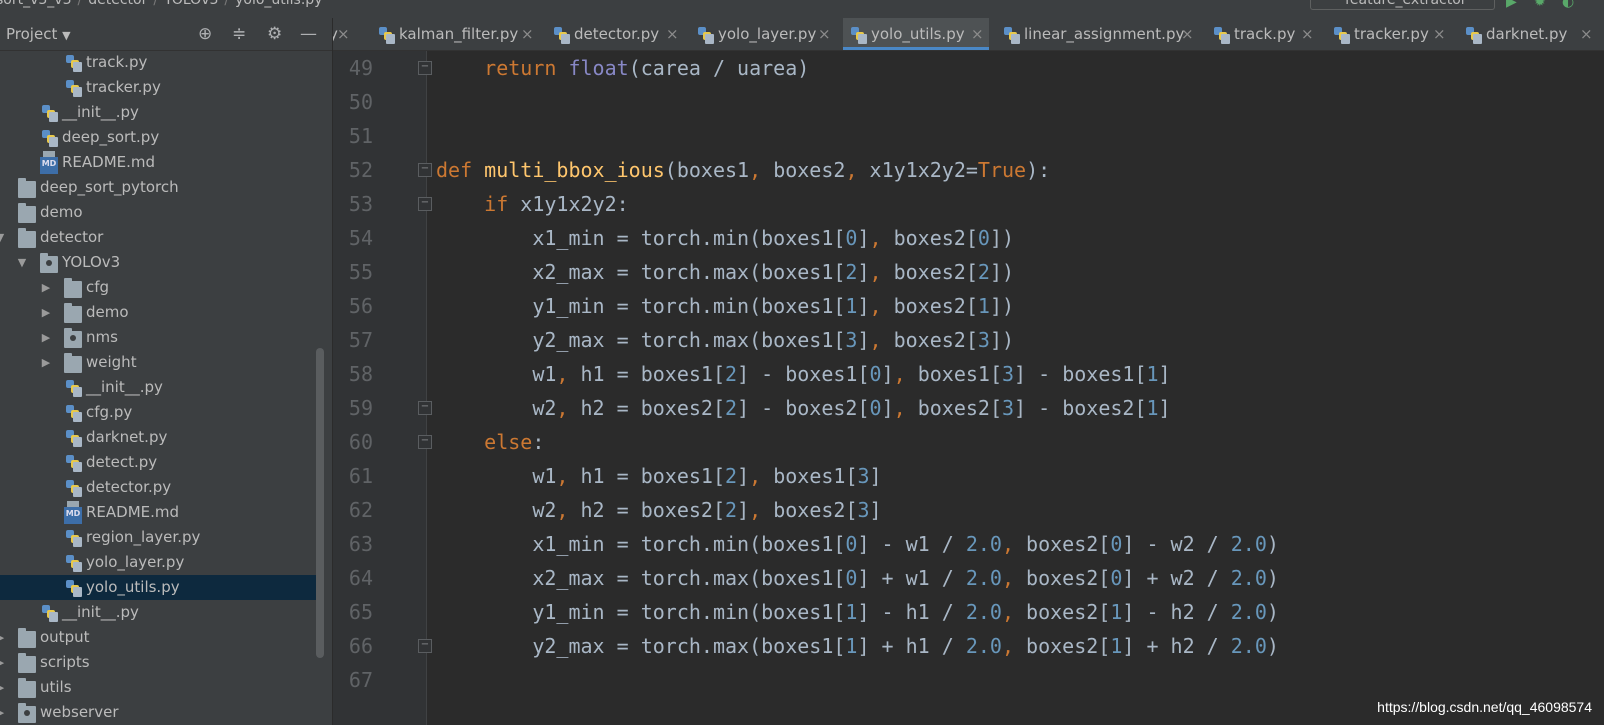 Image resolution: width=1604 pixels, height=725 pixels. What do you see at coordinates (731, 408) in the screenshot?
I see `code-token: 2` at bounding box center [731, 408].